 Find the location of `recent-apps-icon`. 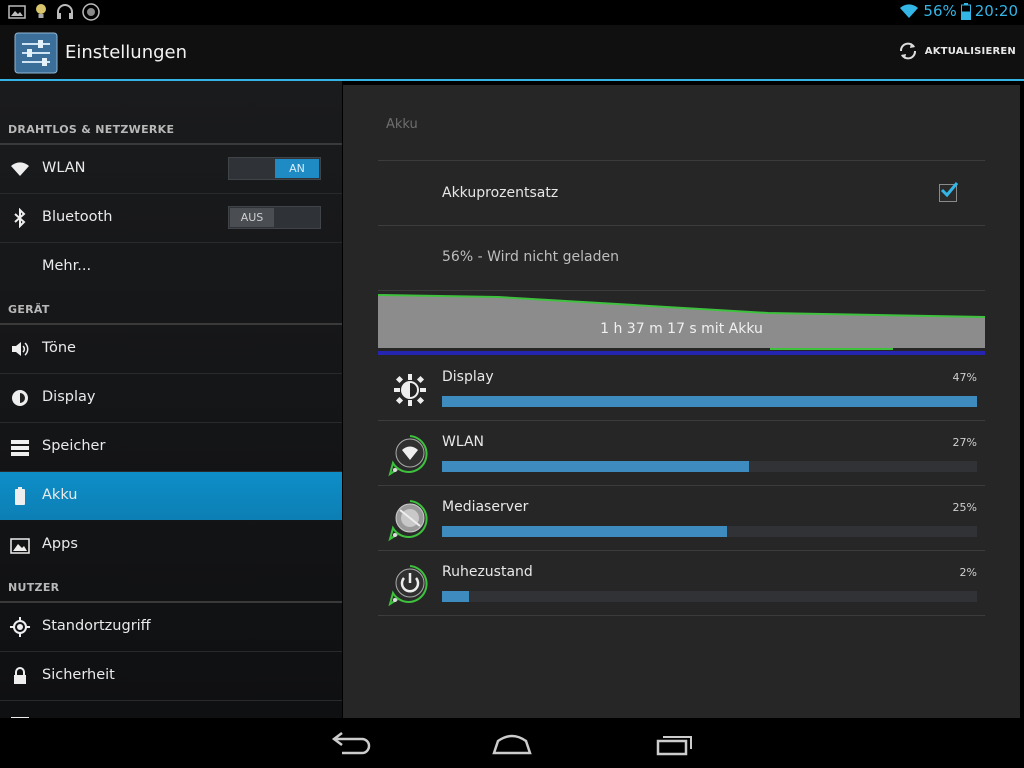

recent-apps-icon is located at coordinates (674, 744).